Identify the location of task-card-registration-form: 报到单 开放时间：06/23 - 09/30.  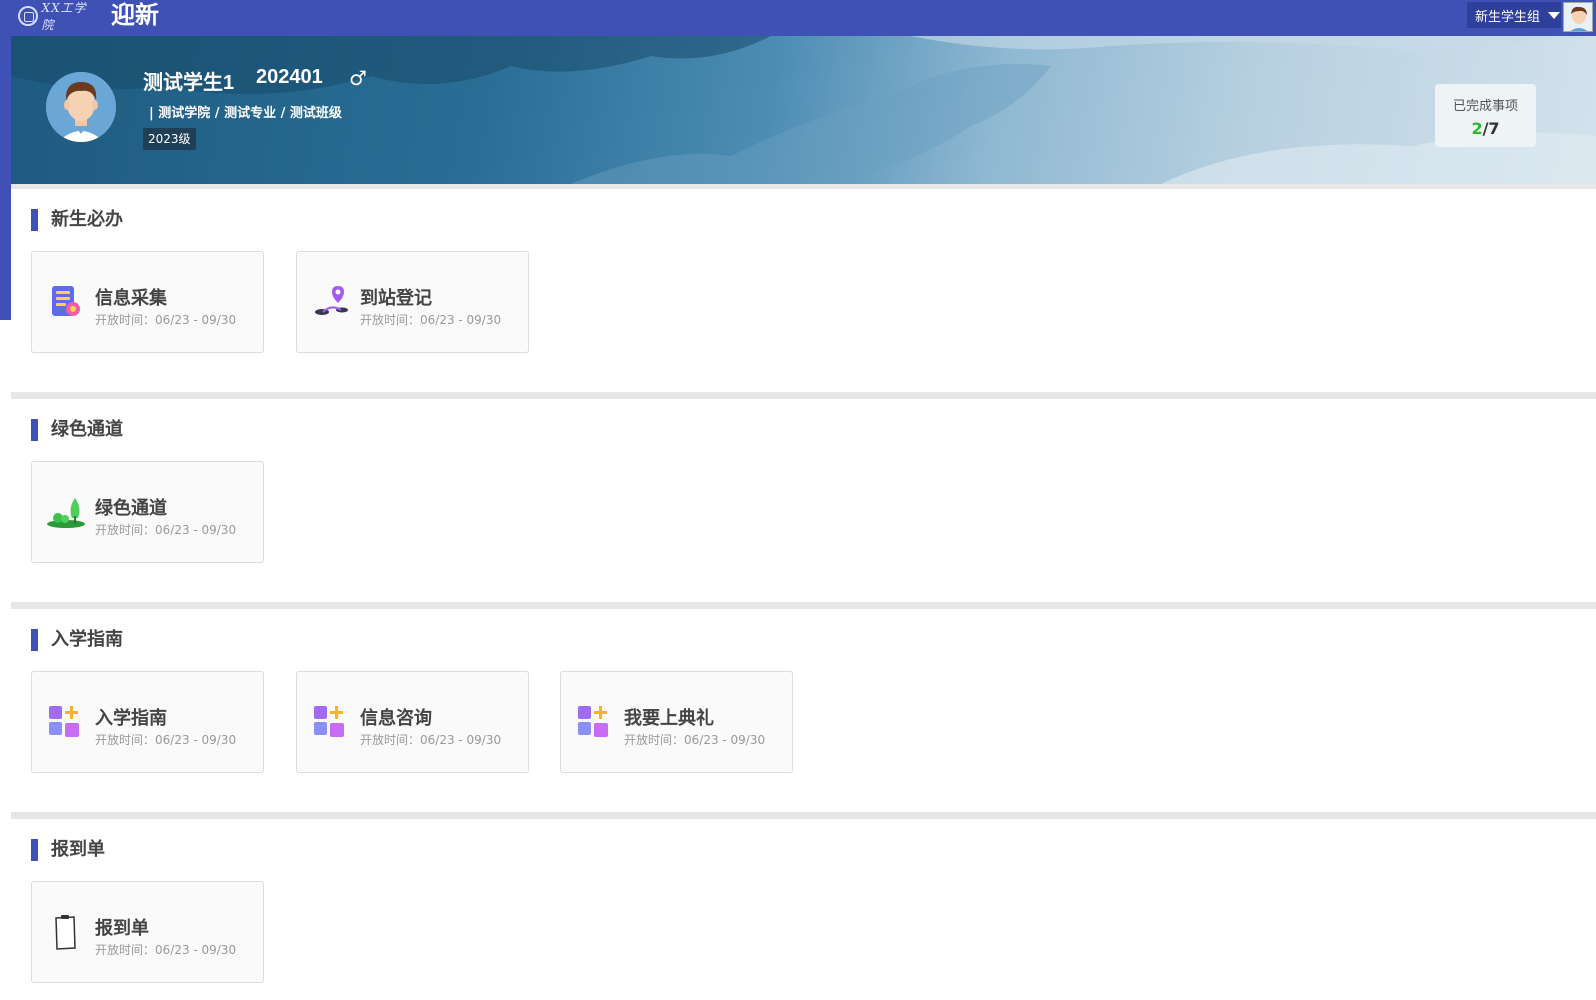
(147, 932).